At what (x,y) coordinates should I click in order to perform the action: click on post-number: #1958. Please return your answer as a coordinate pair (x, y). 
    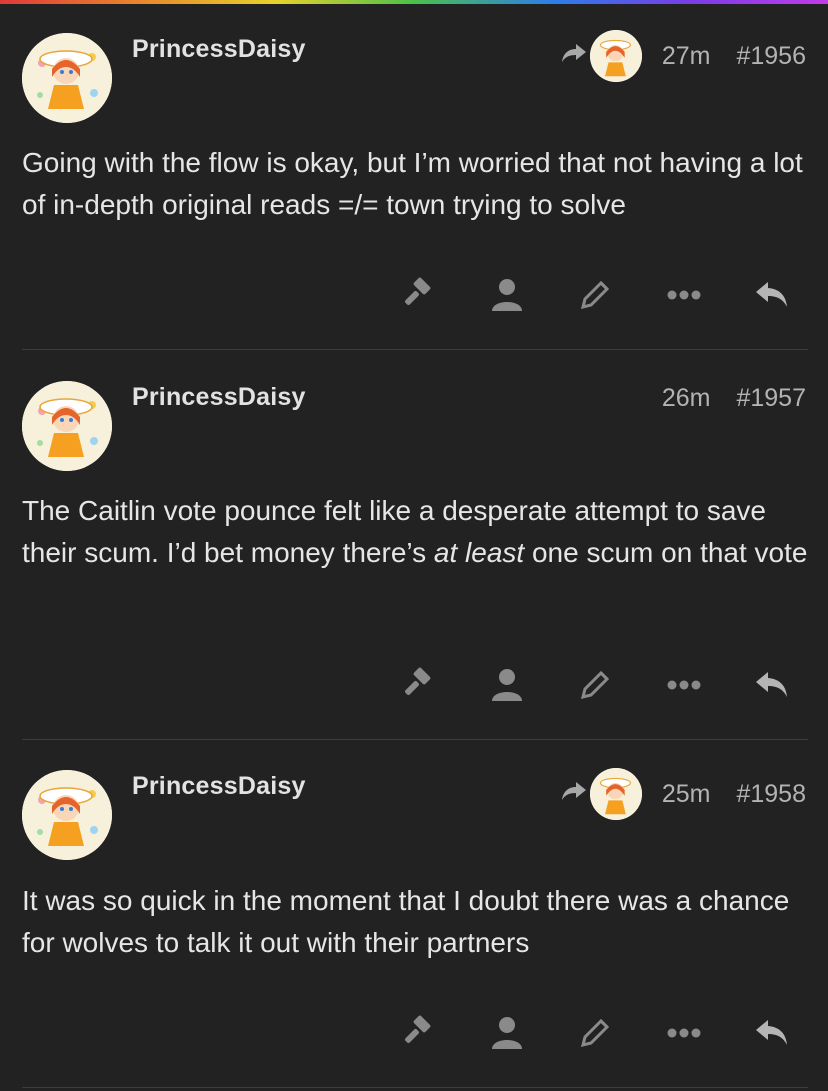
    Looking at the image, I should click on (771, 794).